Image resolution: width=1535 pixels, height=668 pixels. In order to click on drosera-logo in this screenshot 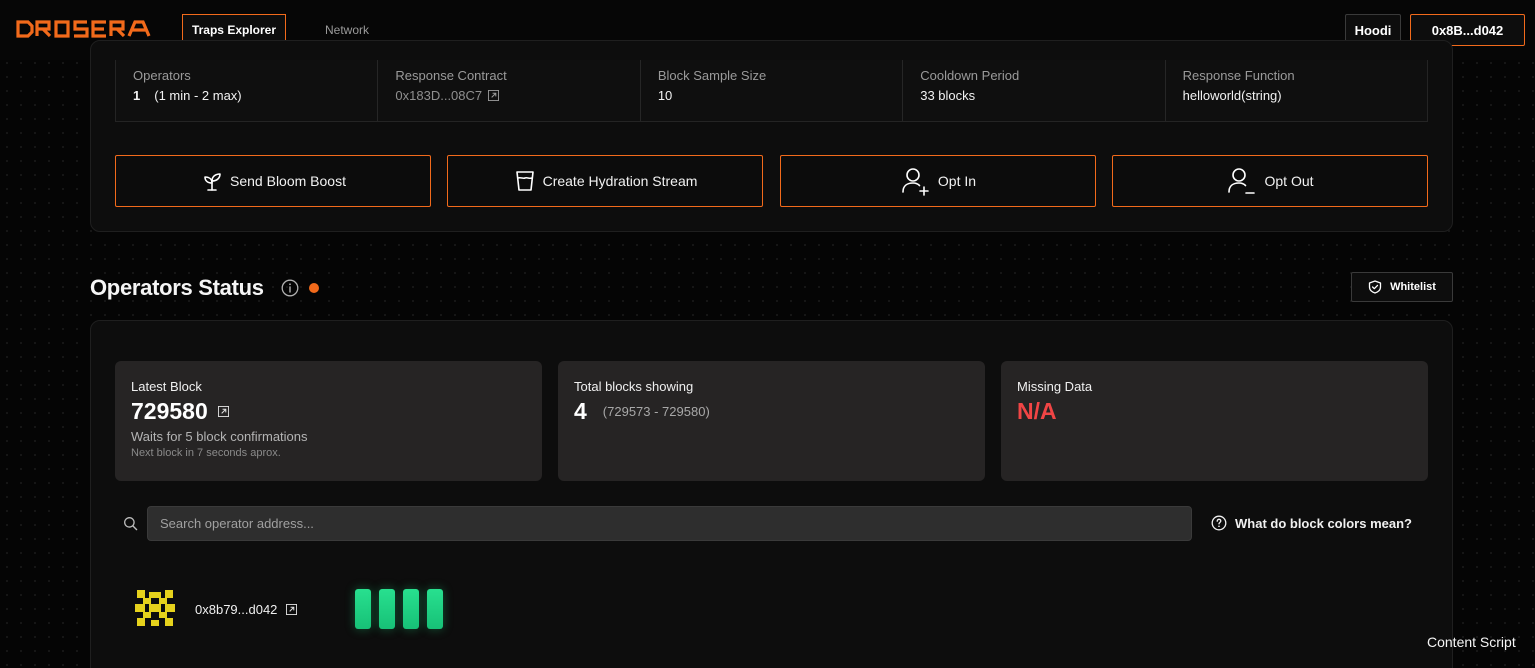, I will do `click(87, 29)`.